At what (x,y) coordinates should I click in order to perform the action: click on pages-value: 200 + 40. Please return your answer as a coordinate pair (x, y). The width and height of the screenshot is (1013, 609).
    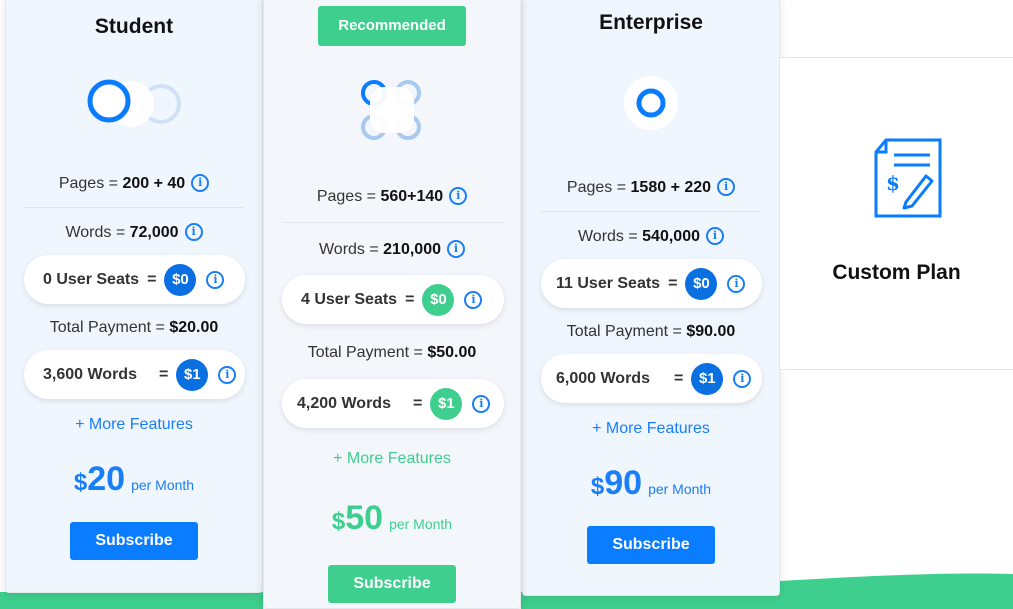
    Looking at the image, I should click on (154, 183).